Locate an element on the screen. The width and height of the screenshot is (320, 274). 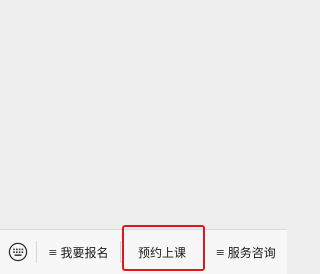
menu-item-enroll: ≡ 我要报名 is located at coordinates (78, 252).